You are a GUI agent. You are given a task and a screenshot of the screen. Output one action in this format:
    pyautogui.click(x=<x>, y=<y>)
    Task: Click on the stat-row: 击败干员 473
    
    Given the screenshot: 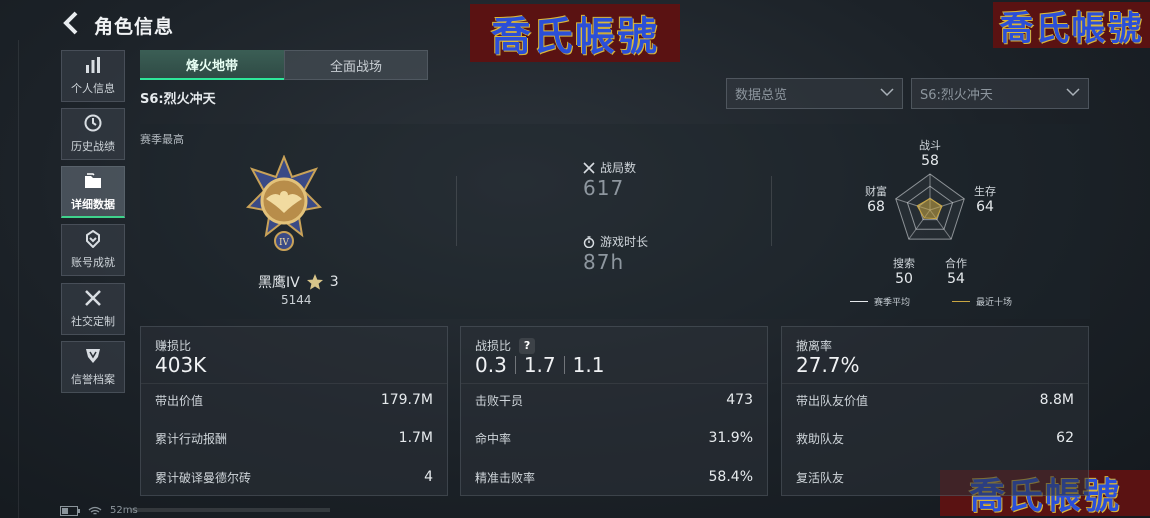 What is the action you would take?
    pyautogui.click(x=614, y=400)
    